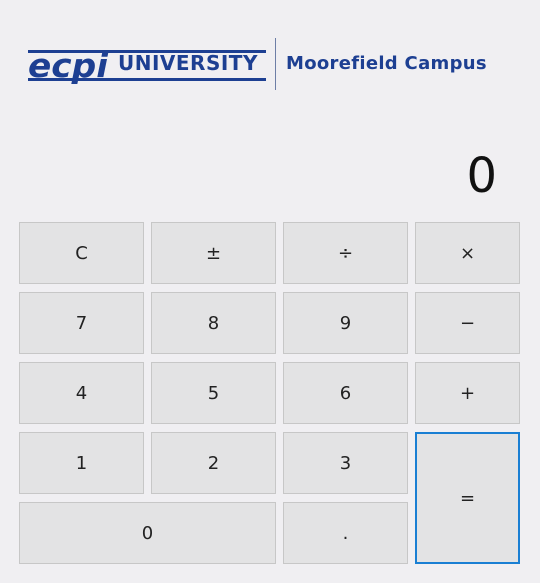 This screenshot has width=540, height=583. What do you see at coordinates (81, 253) in the screenshot?
I see `clear-button: C` at bounding box center [81, 253].